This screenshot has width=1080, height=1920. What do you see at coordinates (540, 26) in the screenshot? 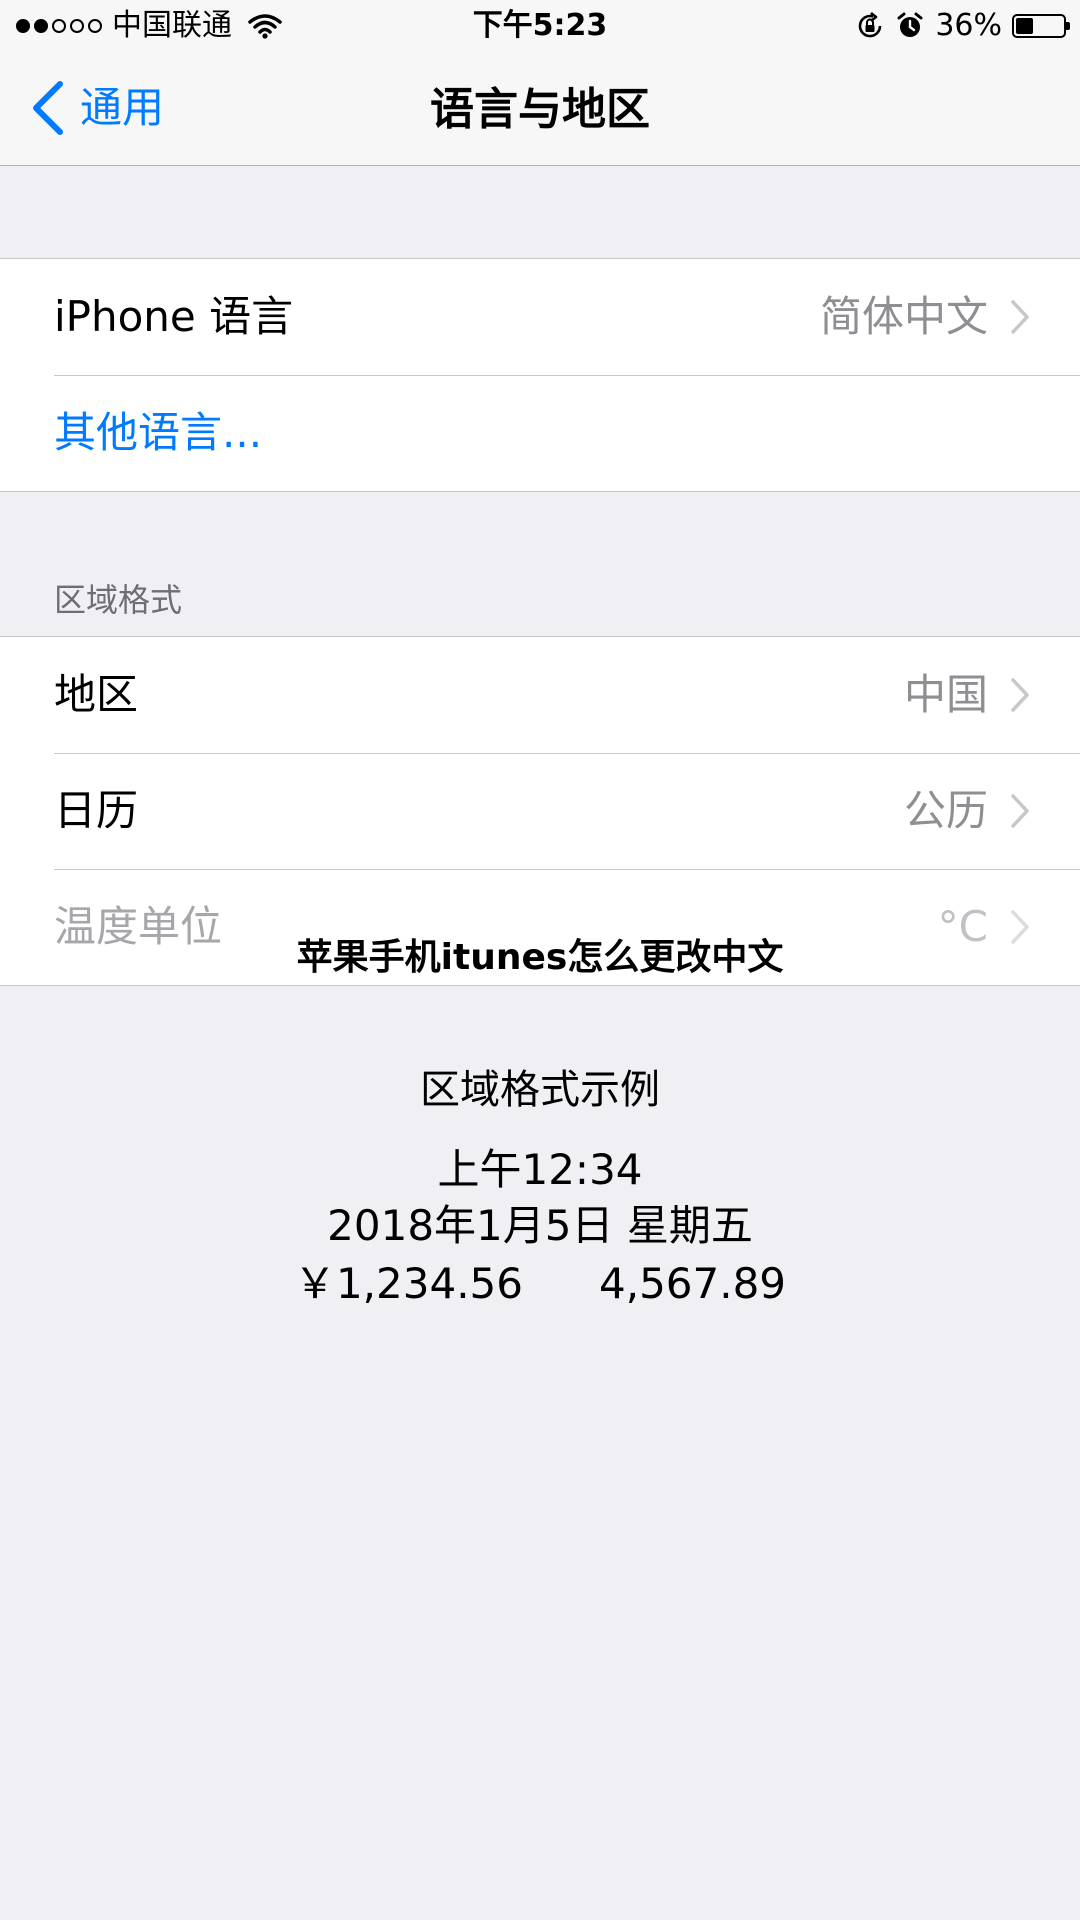
I see `status-bar: 中国联通 下午5:23 36%` at bounding box center [540, 26].